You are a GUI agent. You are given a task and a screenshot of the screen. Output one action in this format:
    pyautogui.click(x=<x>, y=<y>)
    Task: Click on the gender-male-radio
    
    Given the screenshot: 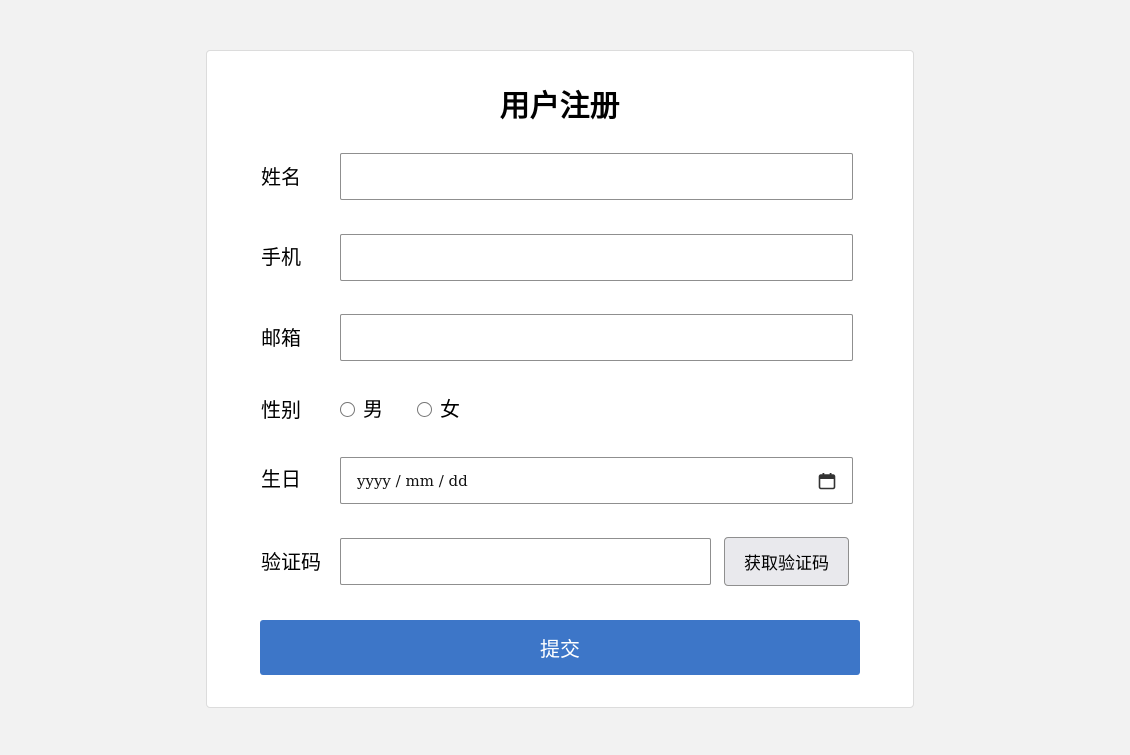 What is the action you would take?
    pyautogui.click(x=347, y=409)
    